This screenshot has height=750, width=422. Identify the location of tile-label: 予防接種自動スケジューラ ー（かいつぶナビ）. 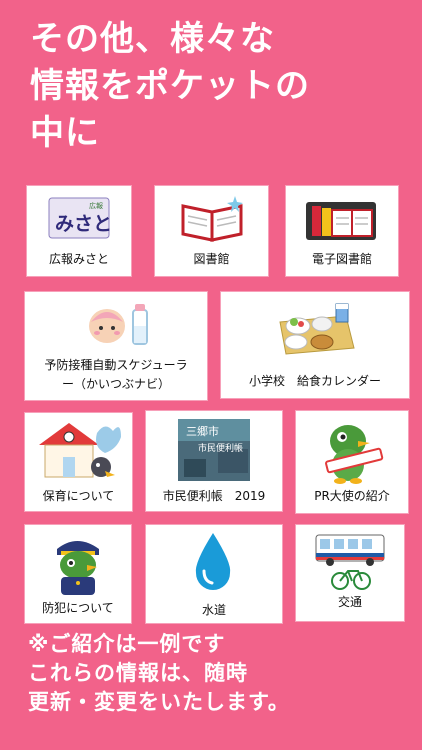
(116, 374).